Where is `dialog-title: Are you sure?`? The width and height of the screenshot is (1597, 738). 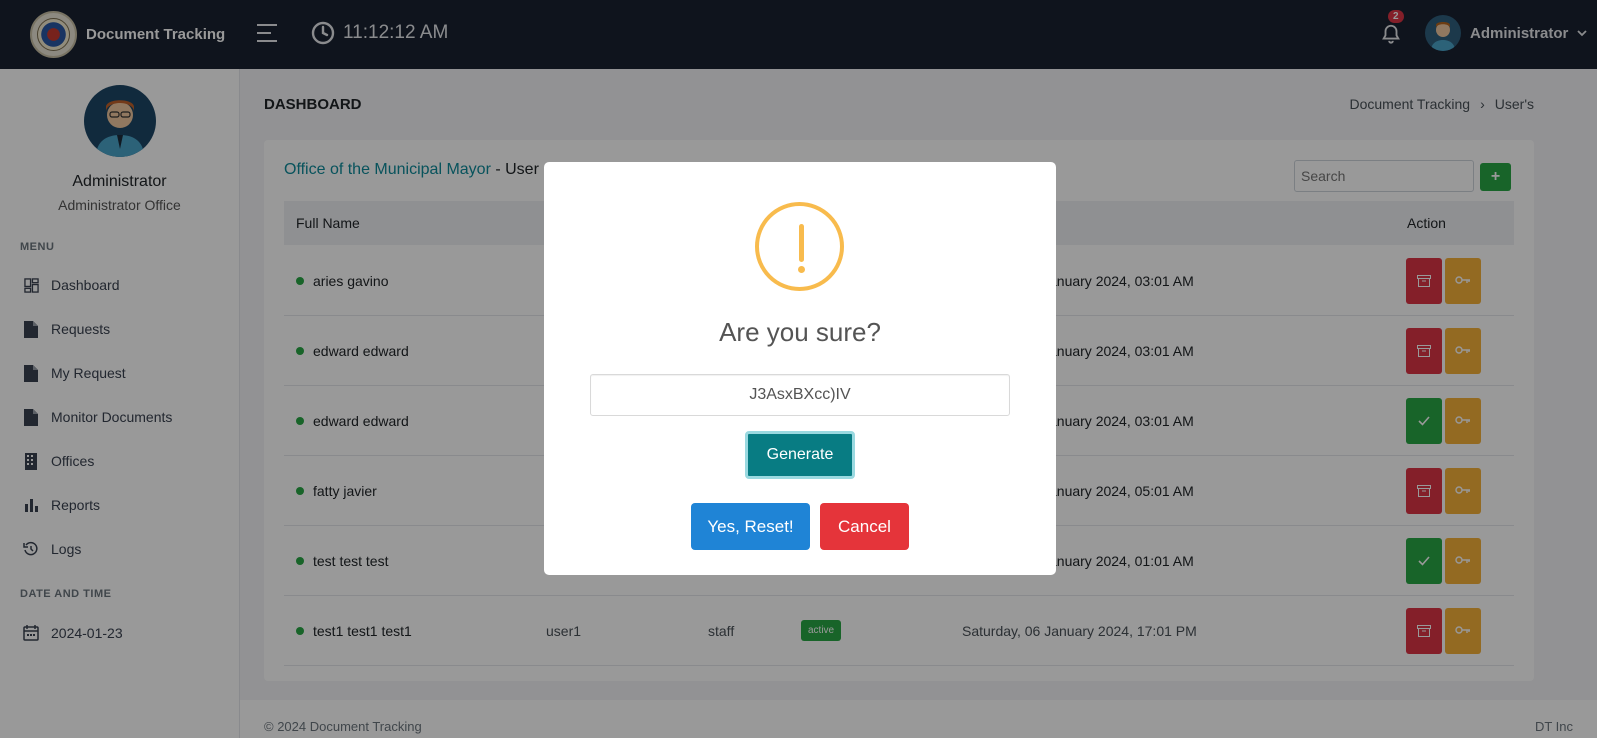
dialog-title: Are you sure? is located at coordinates (800, 332).